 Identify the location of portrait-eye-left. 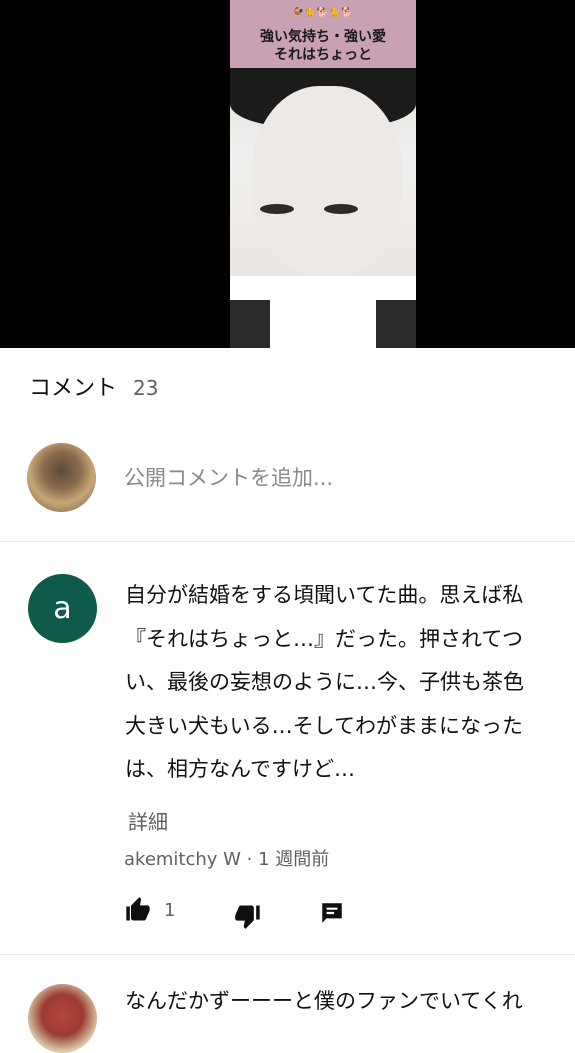
(277, 209).